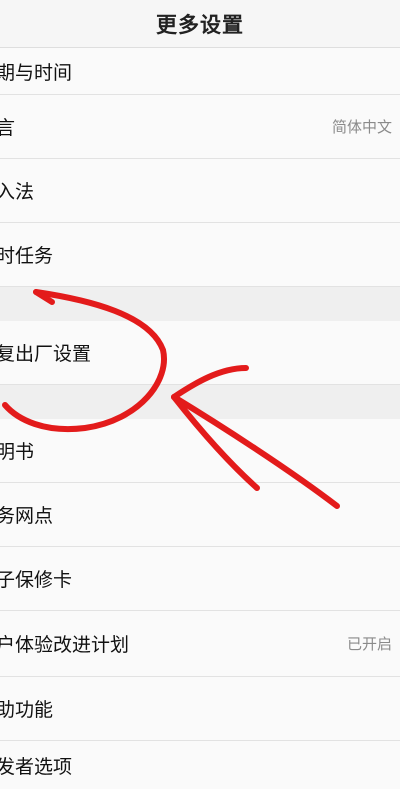 Image resolution: width=400 pixels, height=789 pixels. What do you see at coordinates (36, 580) in the screenshot?
I see `settings-item-label: 子保修卡` at bounding box center [36, 580].